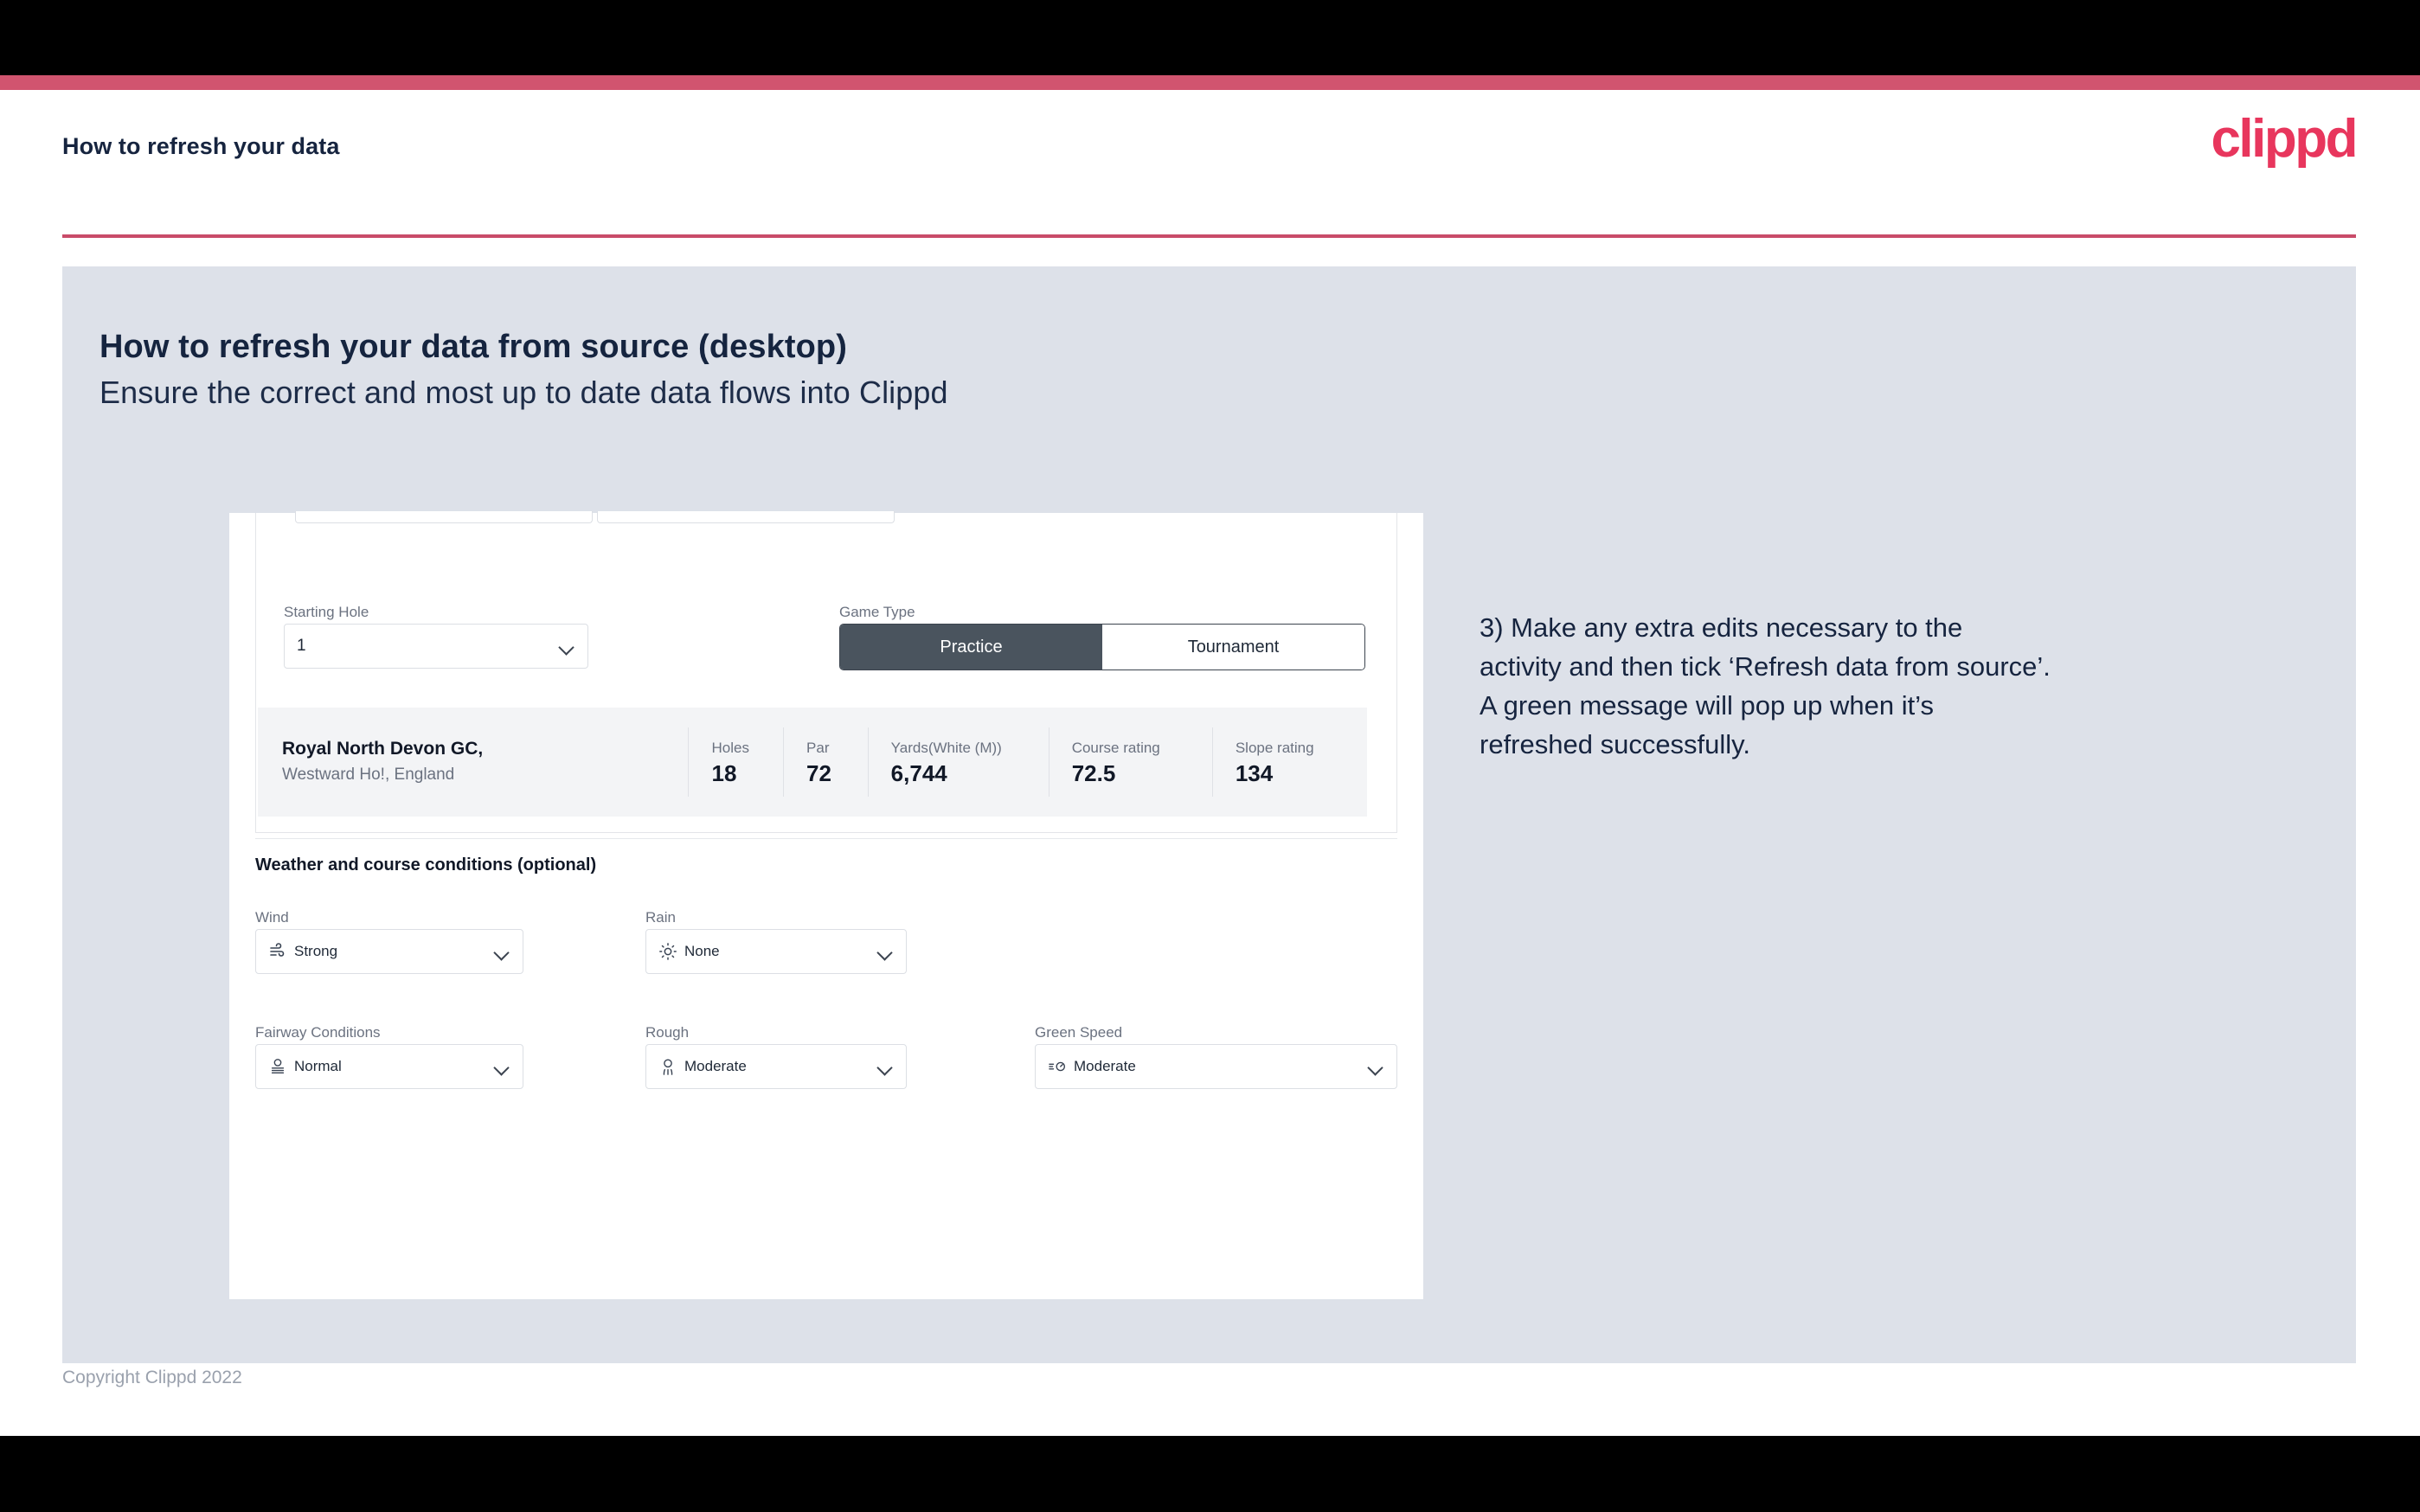  I want to click on stat-value: 134, so click(1254, 773).